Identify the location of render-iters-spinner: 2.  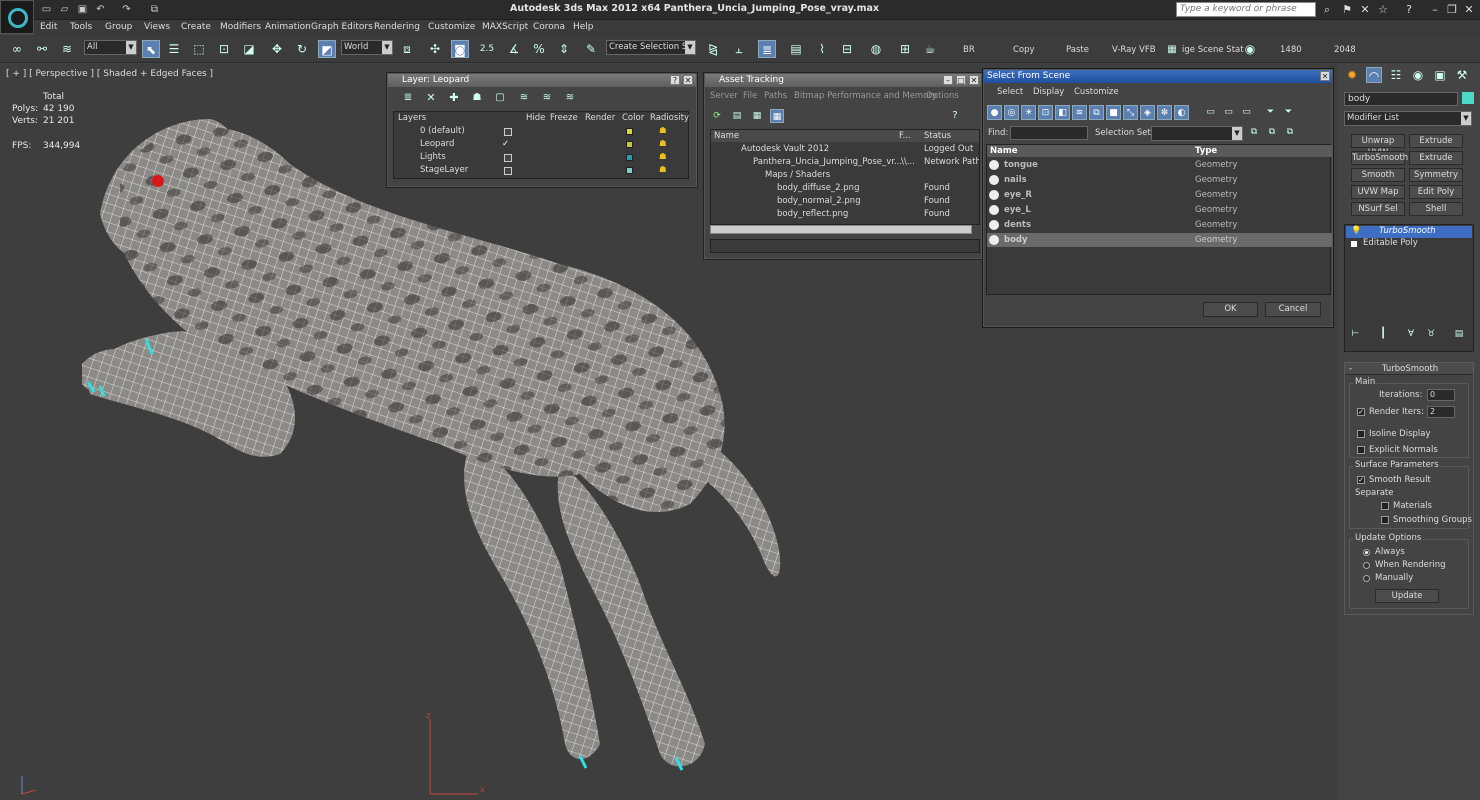
(1441, 412).